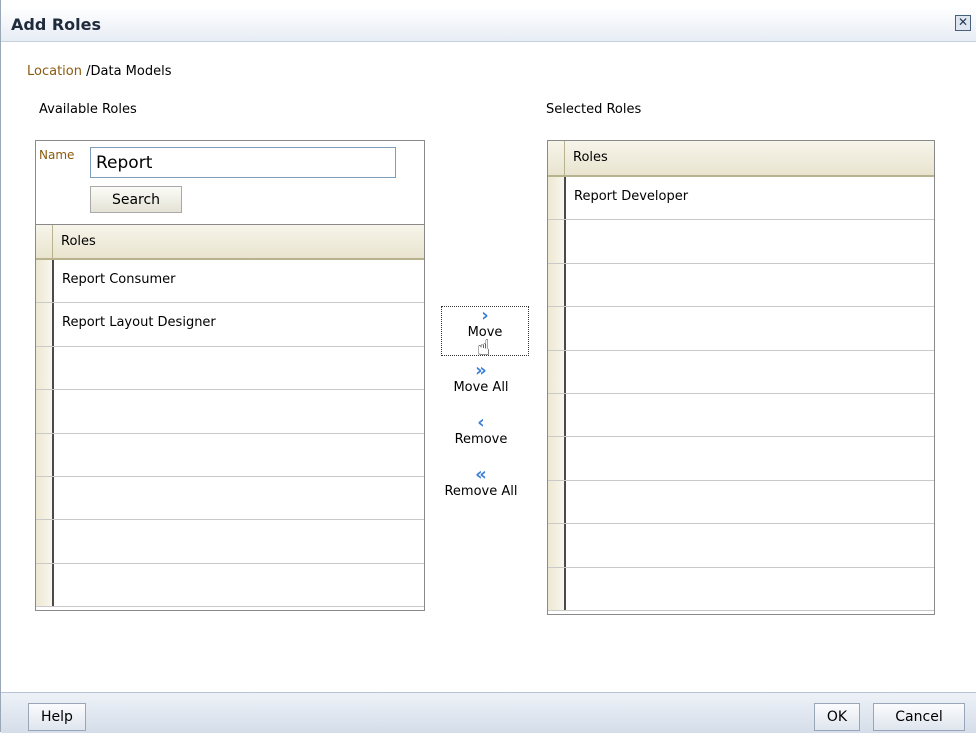 Image resolution: width=976 pixels, height=733 pixels. I want to click on location-label: Location, so click(54, 71).